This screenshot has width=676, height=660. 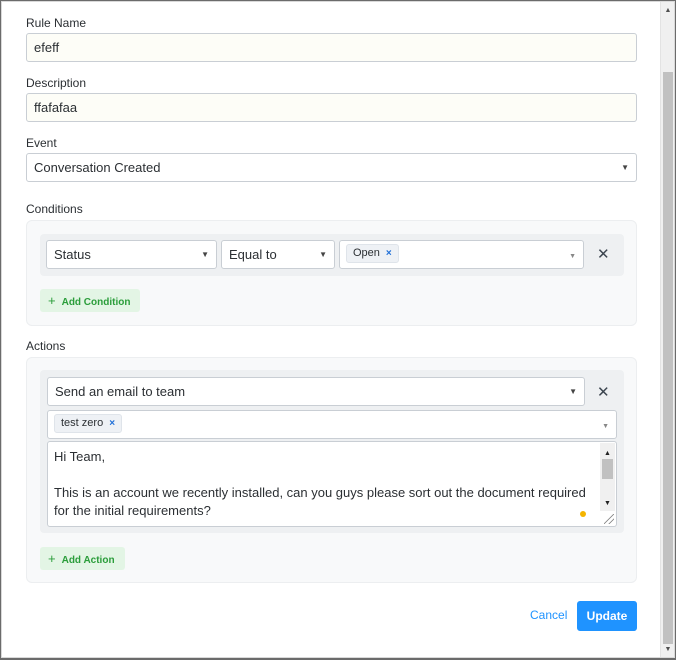 What do you see at coordinates (96, 302) in the screenshot?
I see `add-condition-label: Add Condition` at bounding box center [96, 302].